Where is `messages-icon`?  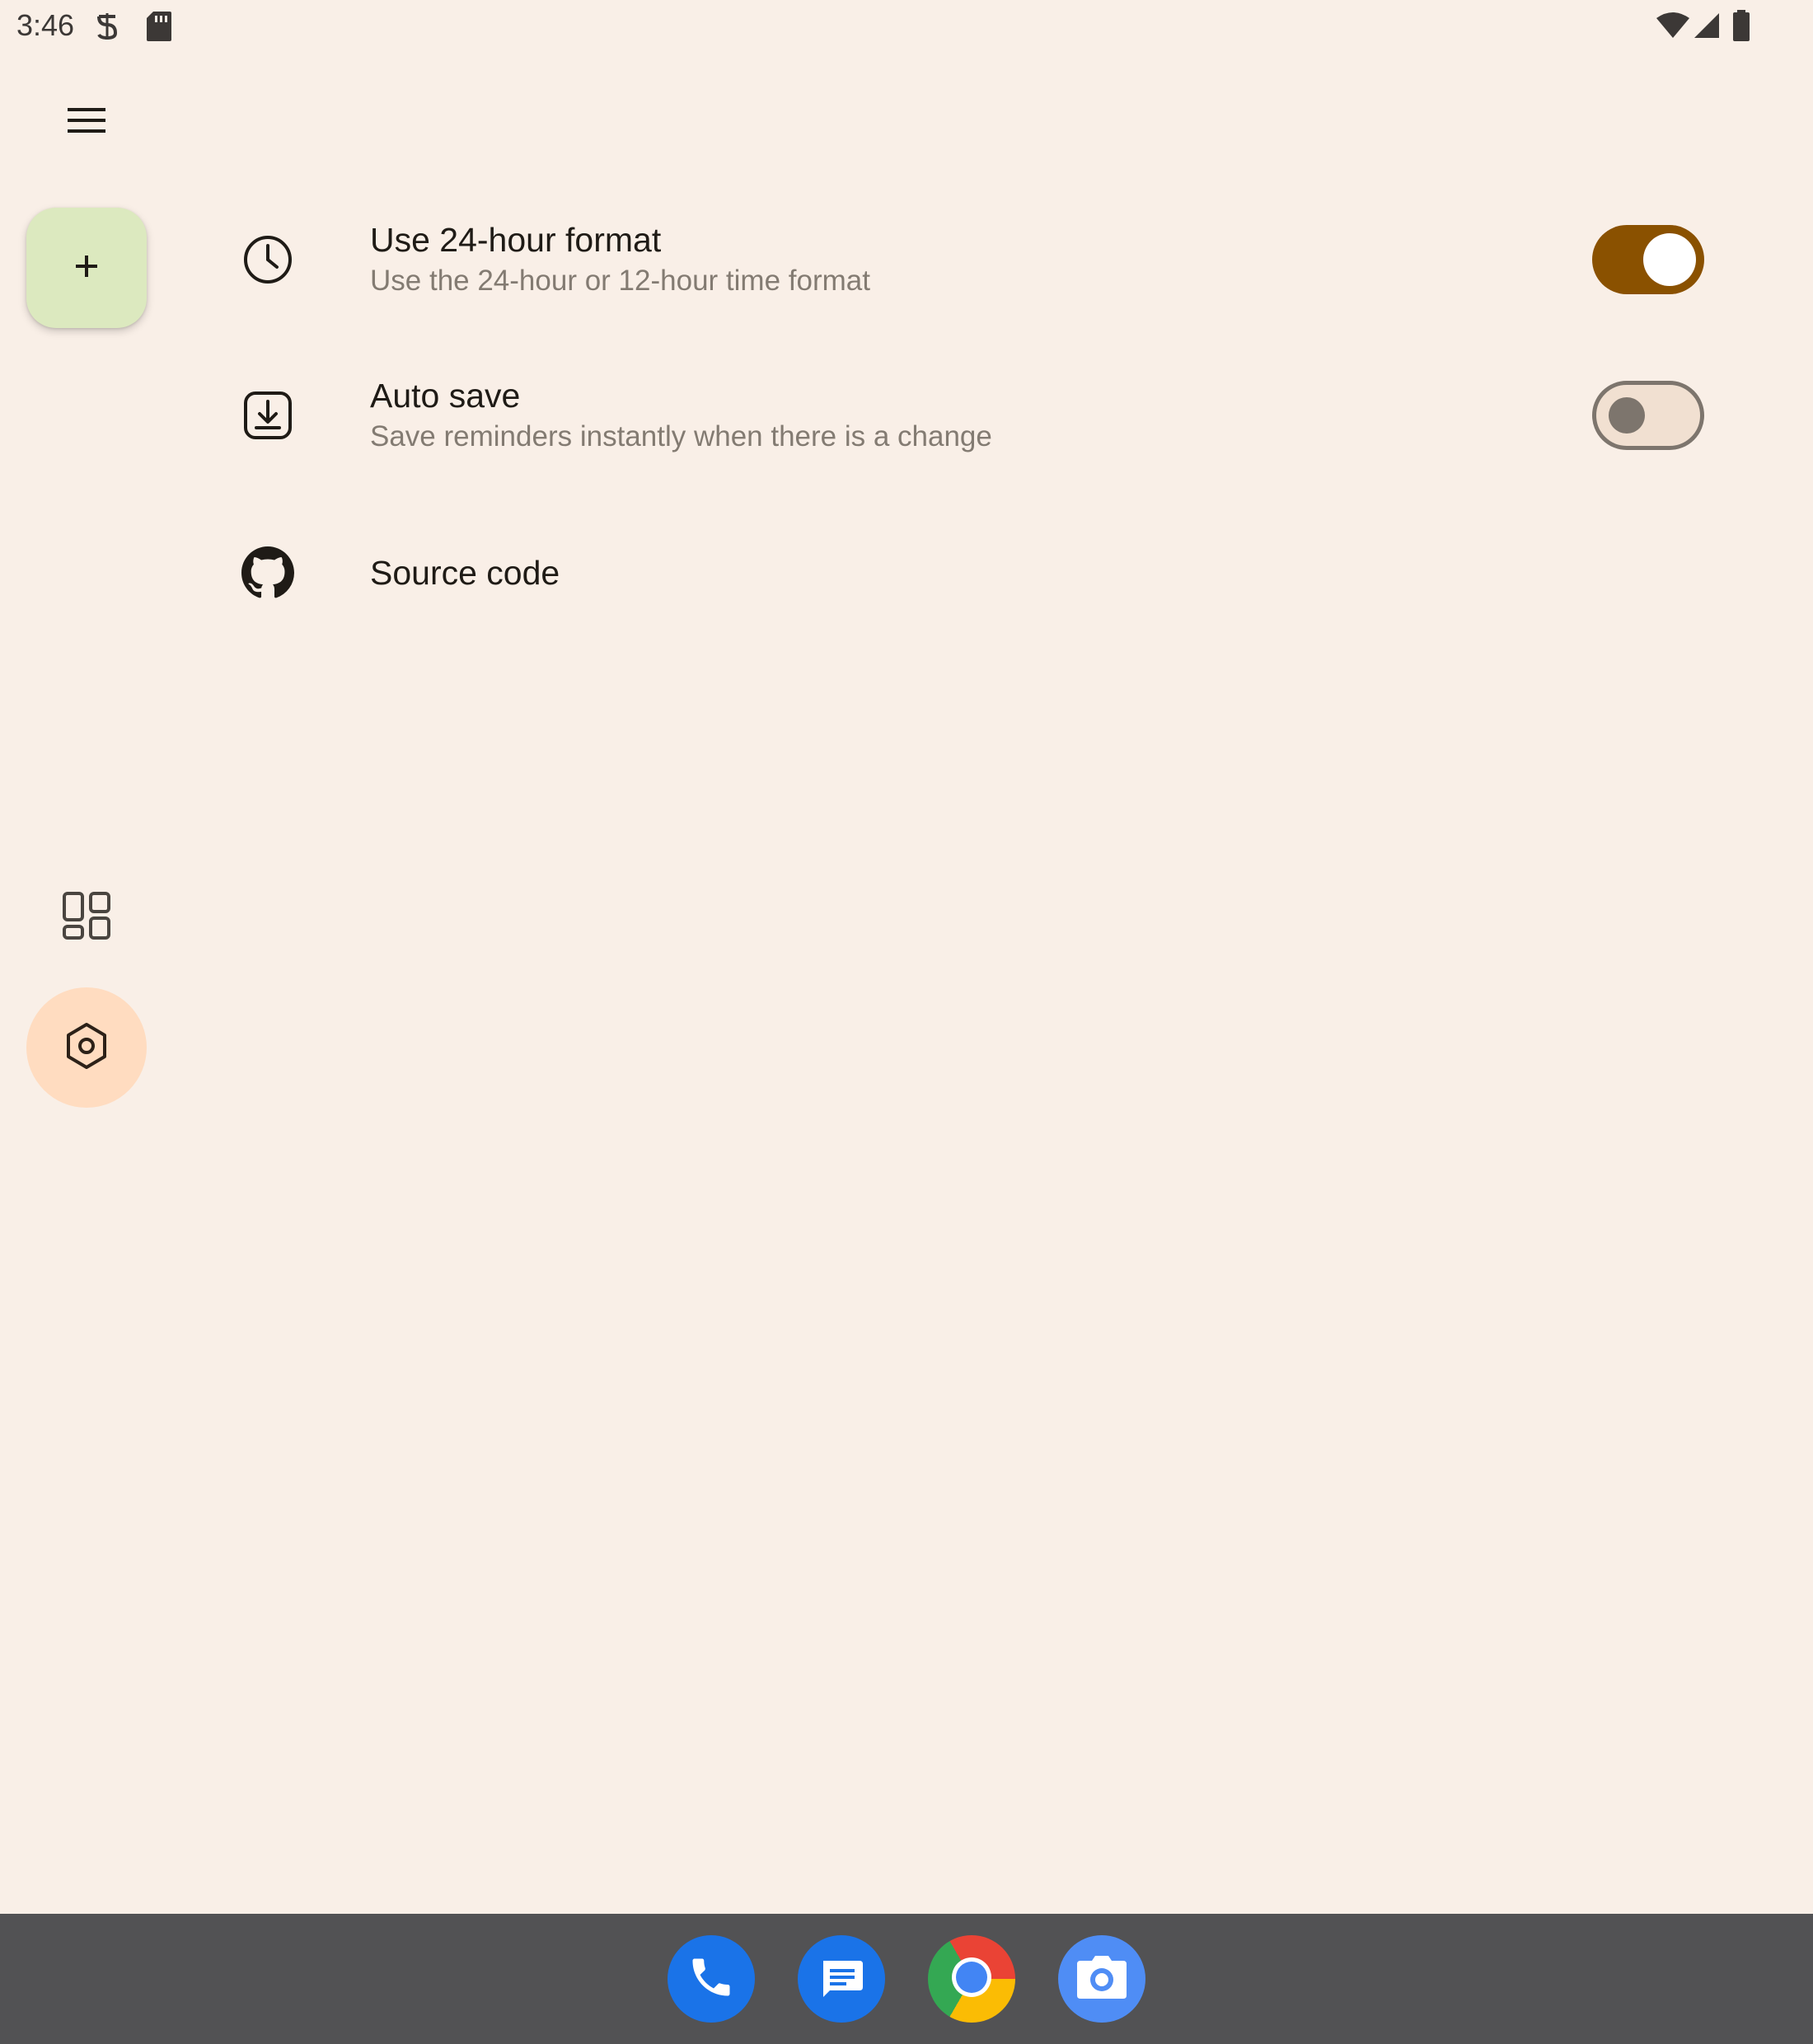 messages-icon is located at coordinates (842, 1979).